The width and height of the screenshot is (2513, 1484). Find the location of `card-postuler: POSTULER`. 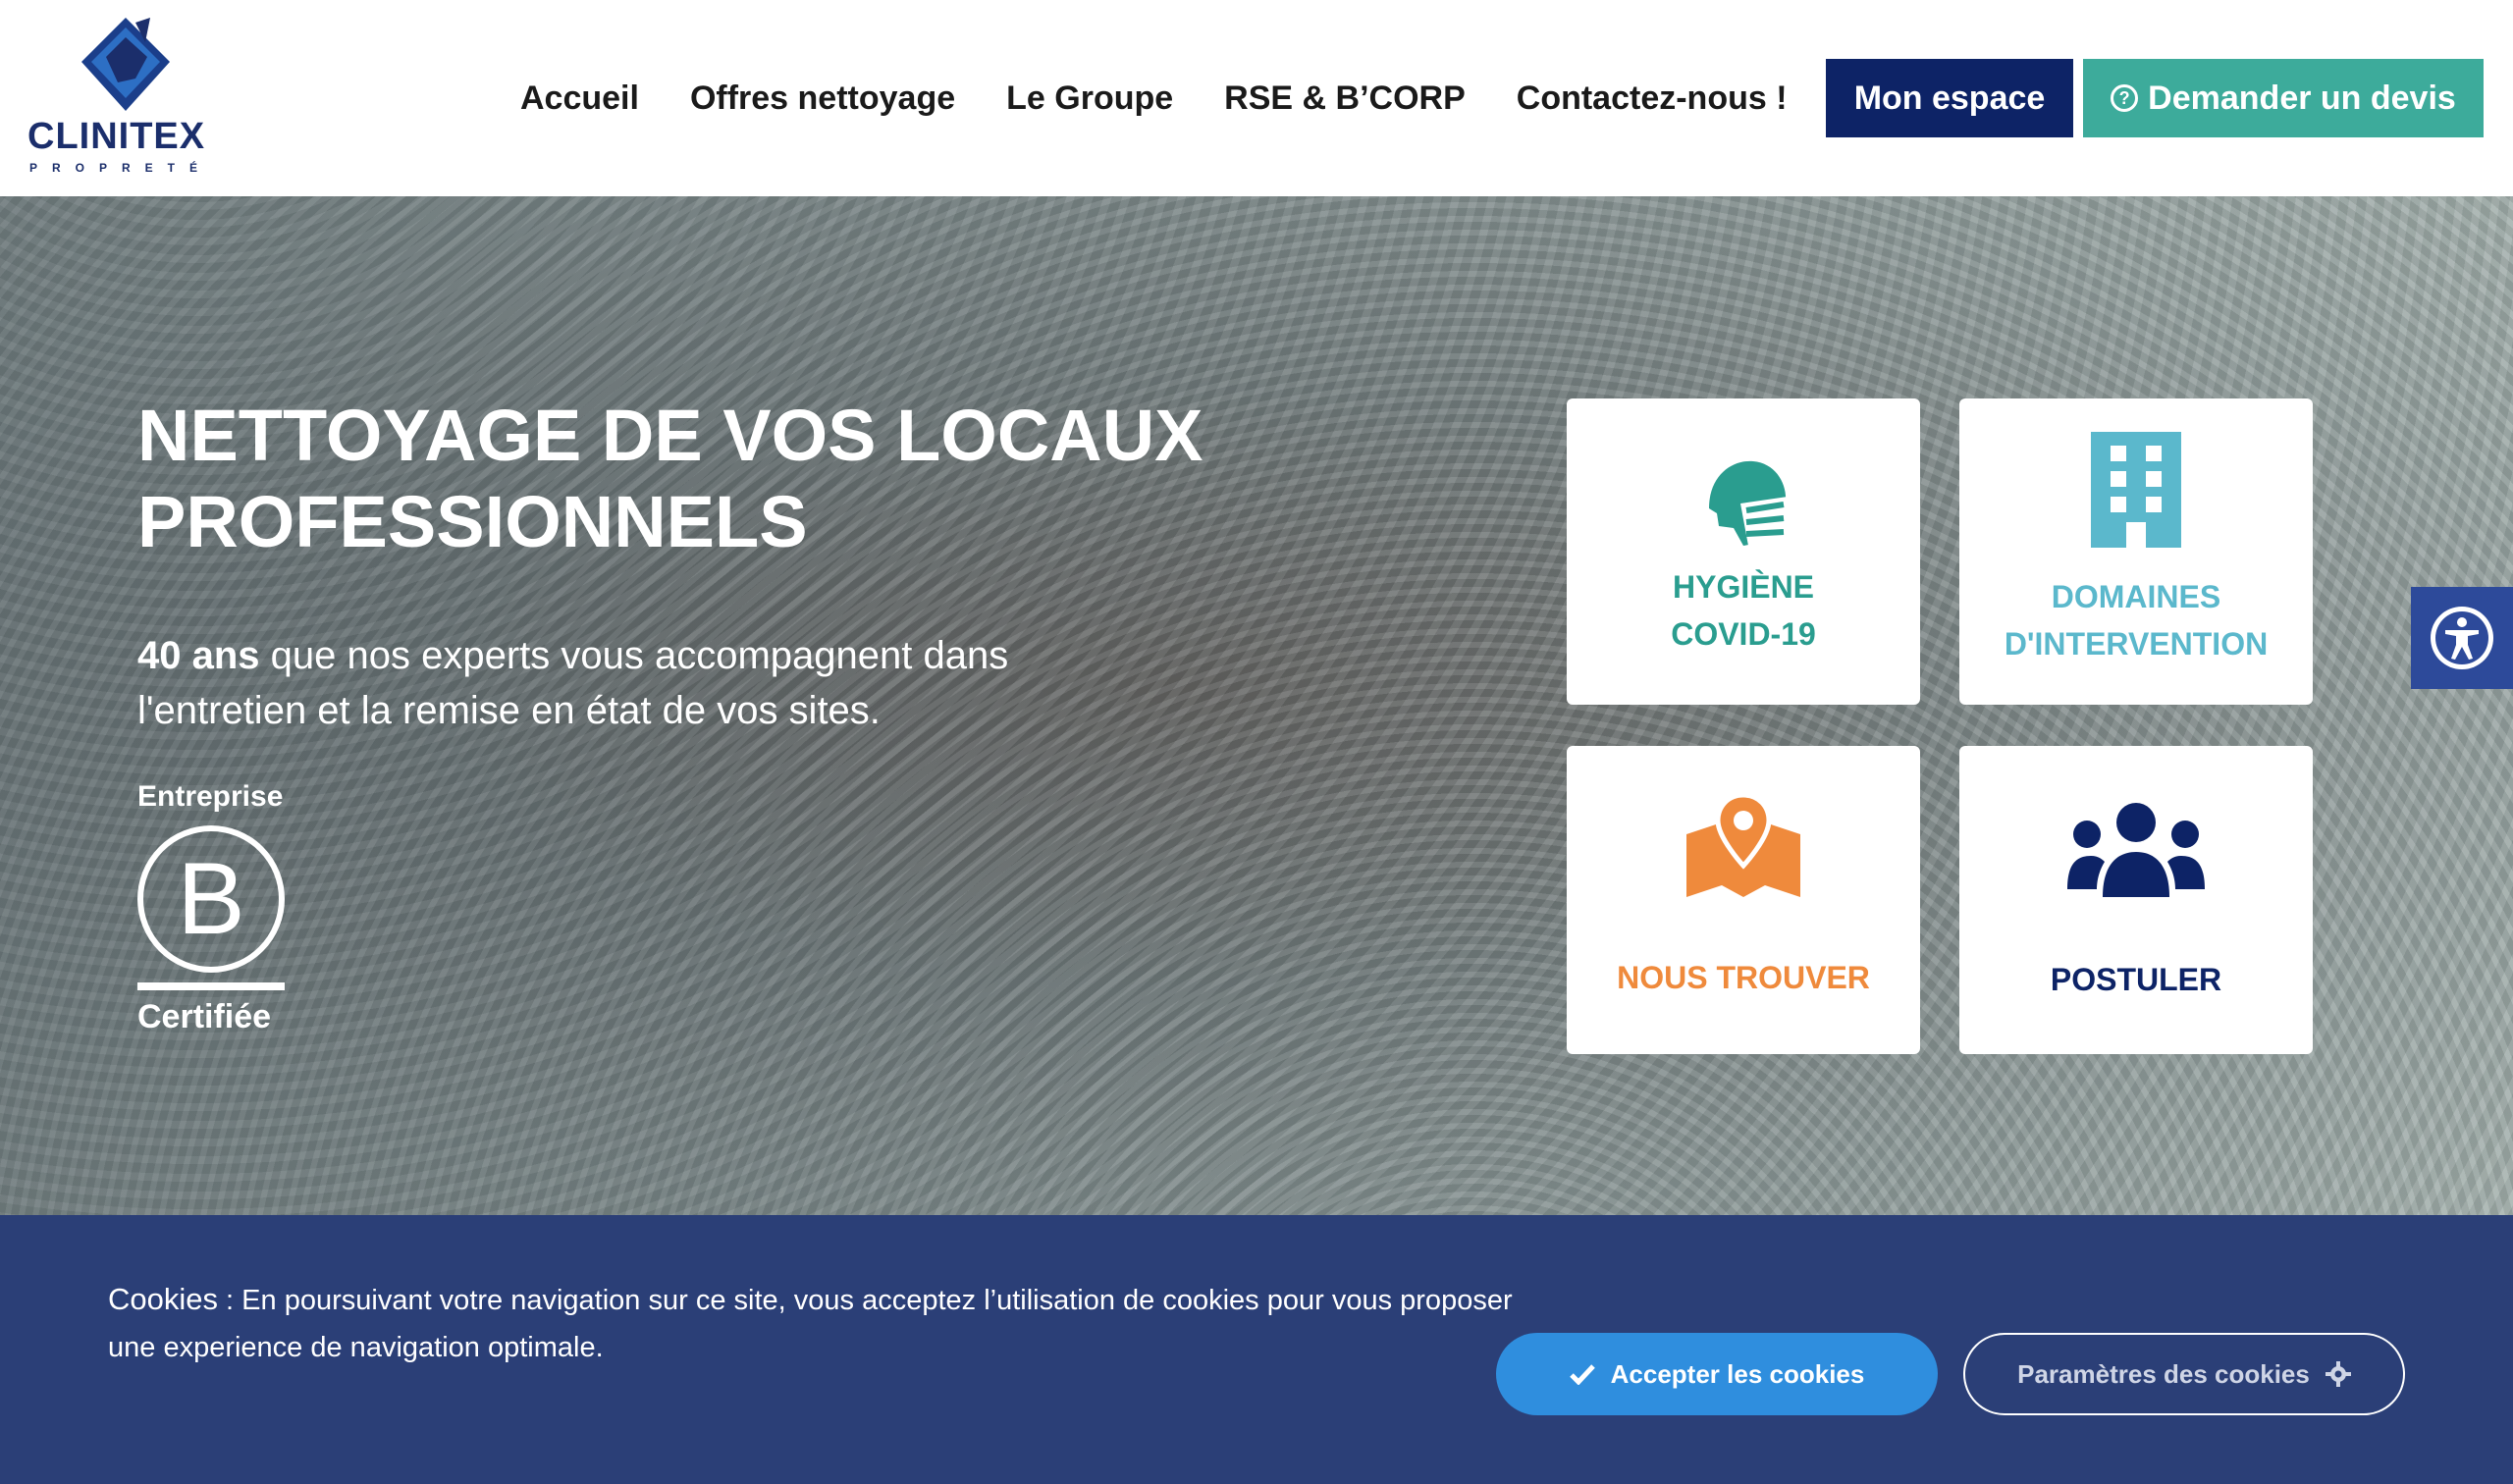

card-postuler: POSTULER is located at coordinates (2136, 900).